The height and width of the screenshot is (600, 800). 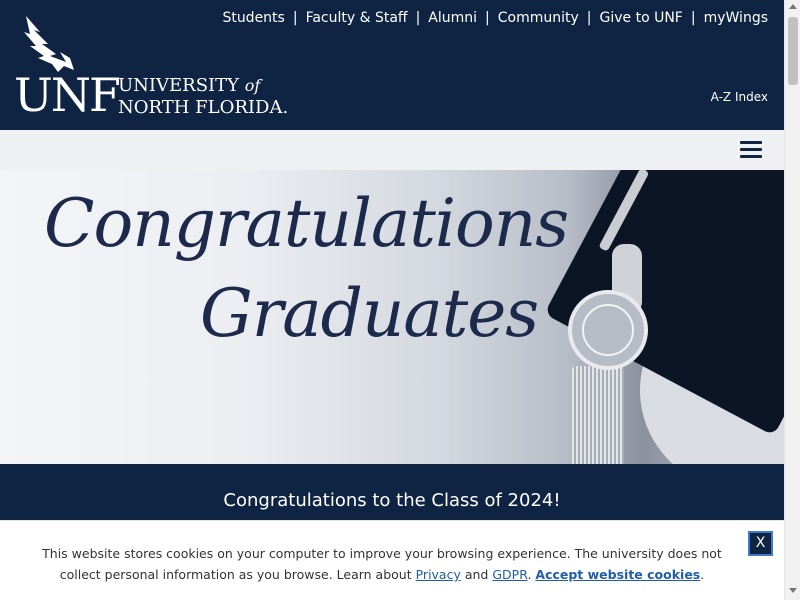 I want to click on logo-university-text: UNIVERSITY of, so click(x=189, y=85).